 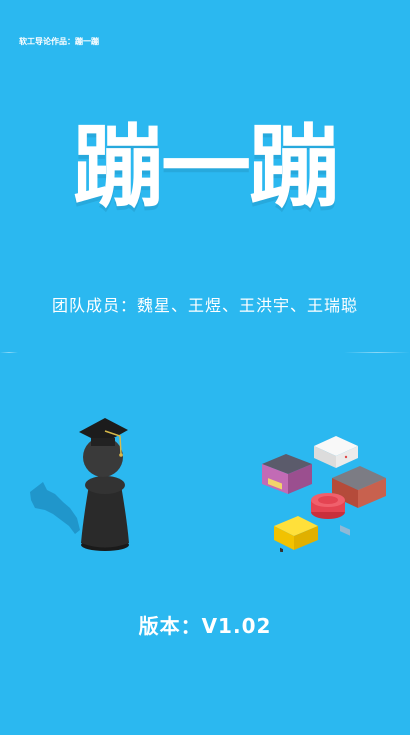 What do you see at coordinates (59, 41) in the screenshot?
I see `credit-label: 软工导论作品：蹦一蹦` at bounding box center [59, 41].